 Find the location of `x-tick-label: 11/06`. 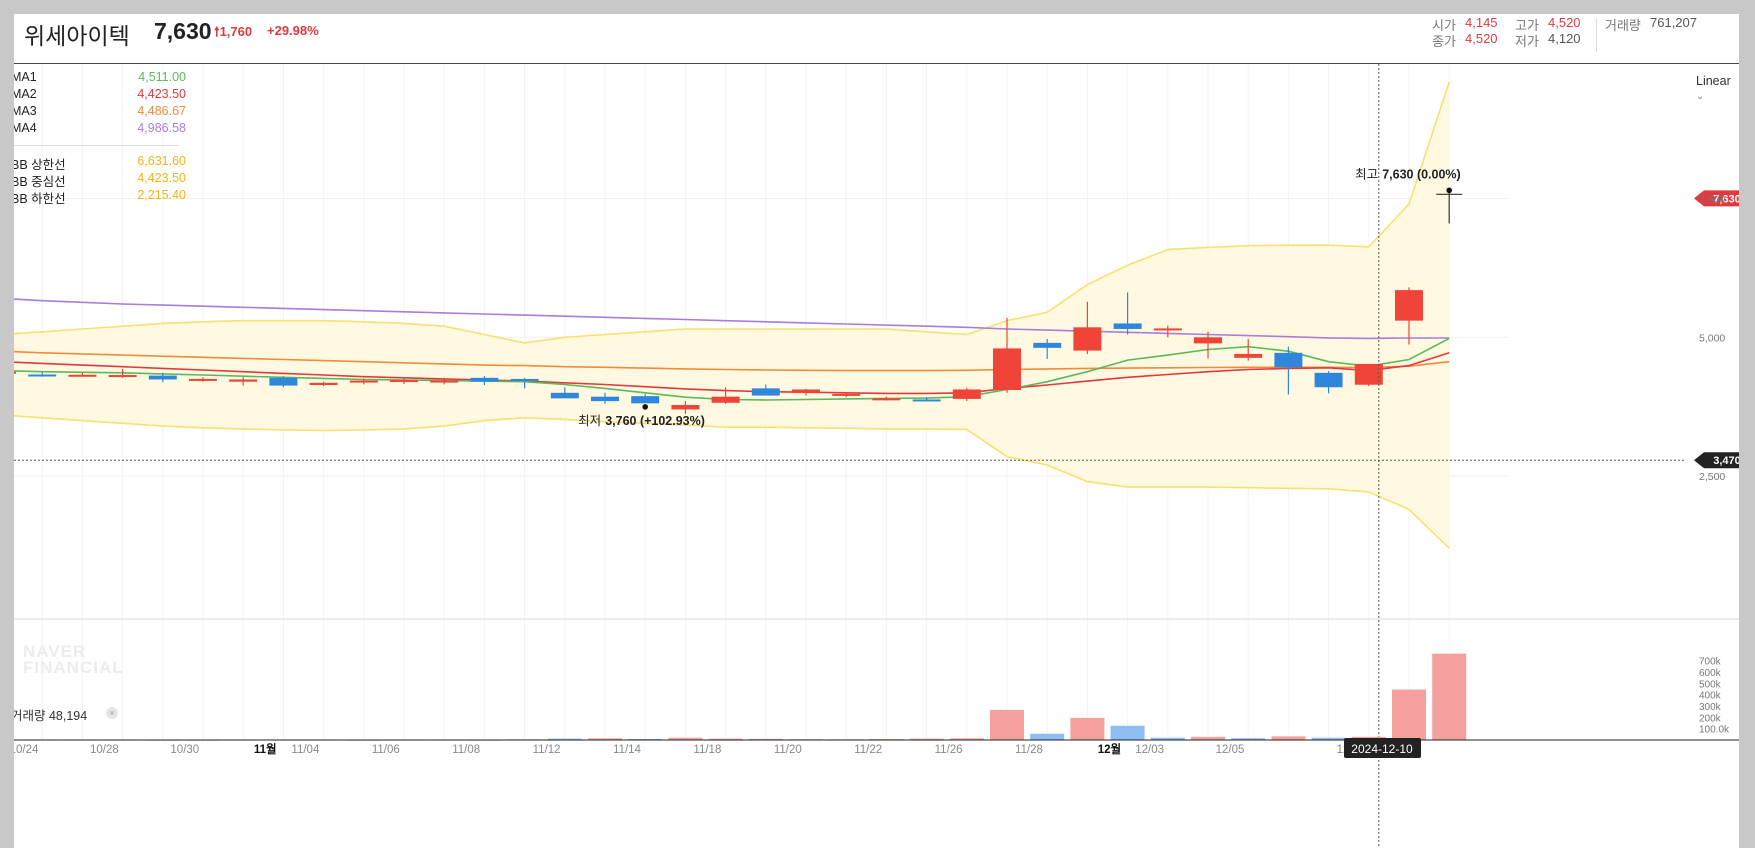

x-tick-label: 11/06 is located at coordinates (386, 750).